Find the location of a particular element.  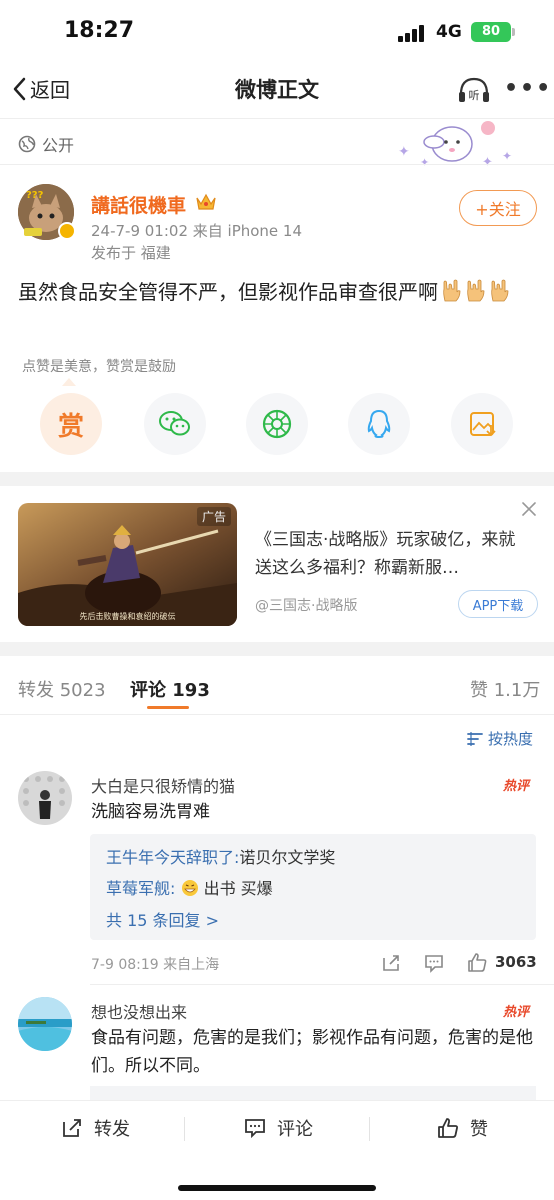

ad-image: 先后击败曹操和袁绍的破伝 广告 is located at coordinates (127, 564).